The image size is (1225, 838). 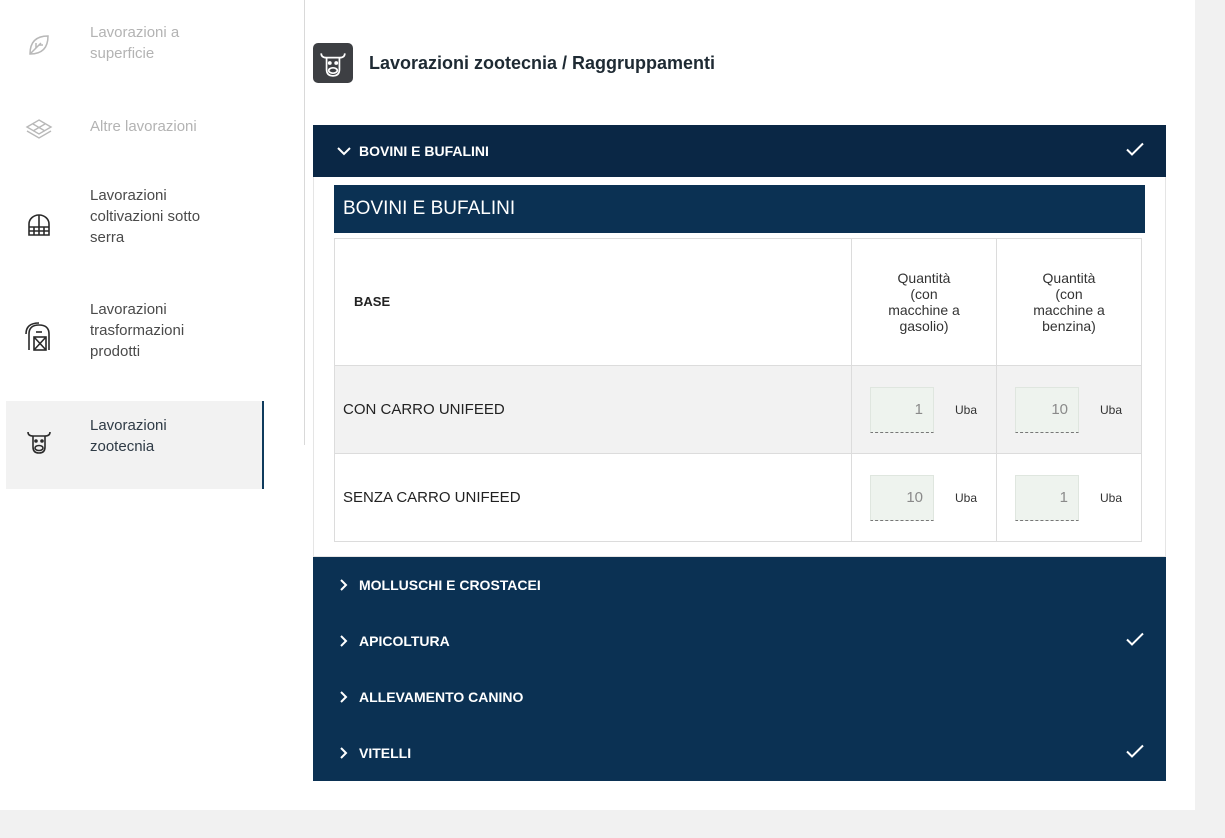 What do you see at coordinates (135, 340) in the screenshot?
I see `sidebar-item-trasformazioni-prodotti: Lavorazioni trasformazioni prodotti` at bounding box center [135, 340].